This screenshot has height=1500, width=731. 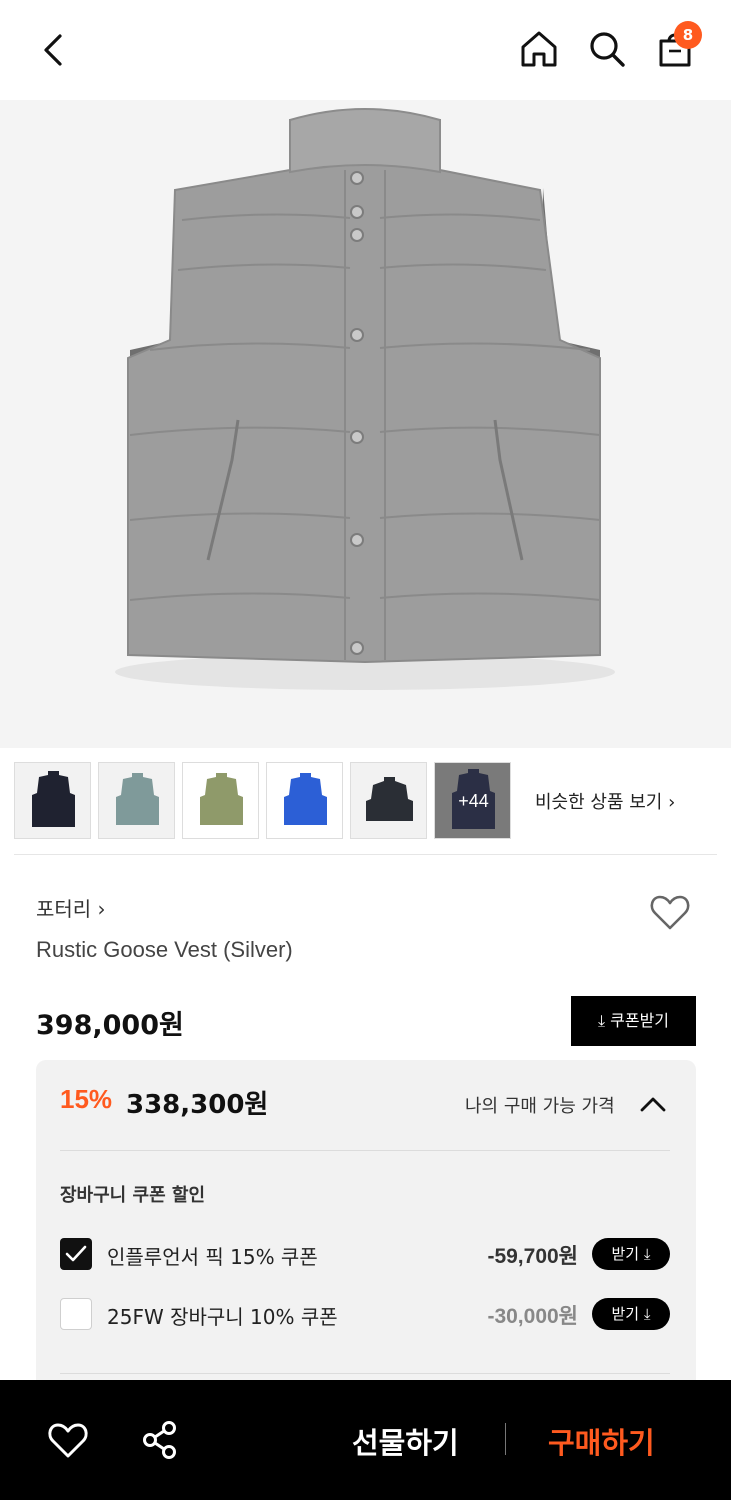 What do you see at coordinates (222, 1317) in the screenshot?
I see `coupon-label: 25FW 장바구니 10% 쿠폰` at bounding box center [222, 1317].